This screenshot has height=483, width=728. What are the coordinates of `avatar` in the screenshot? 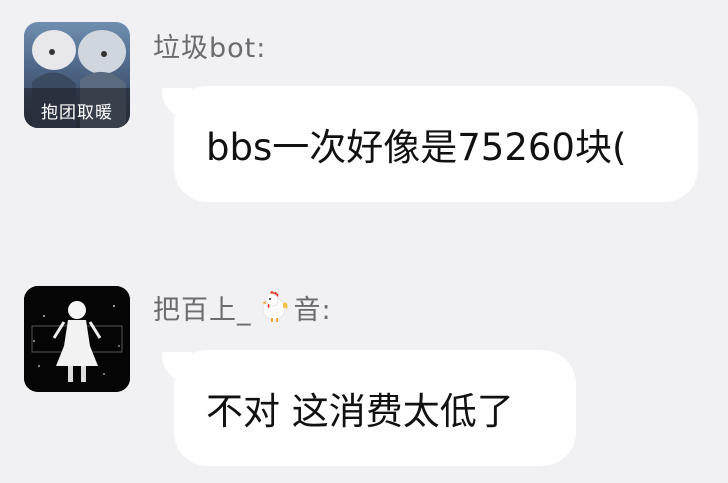 It's located at (77, 339).